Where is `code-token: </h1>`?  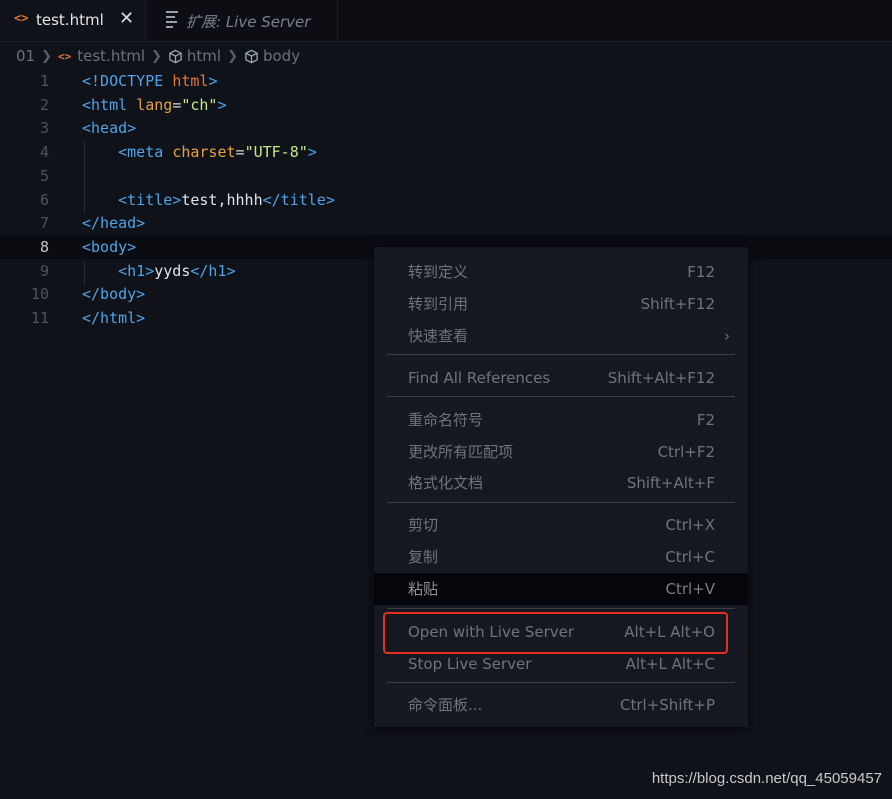 code-token: </h1> is located at coordinates (213, 270).